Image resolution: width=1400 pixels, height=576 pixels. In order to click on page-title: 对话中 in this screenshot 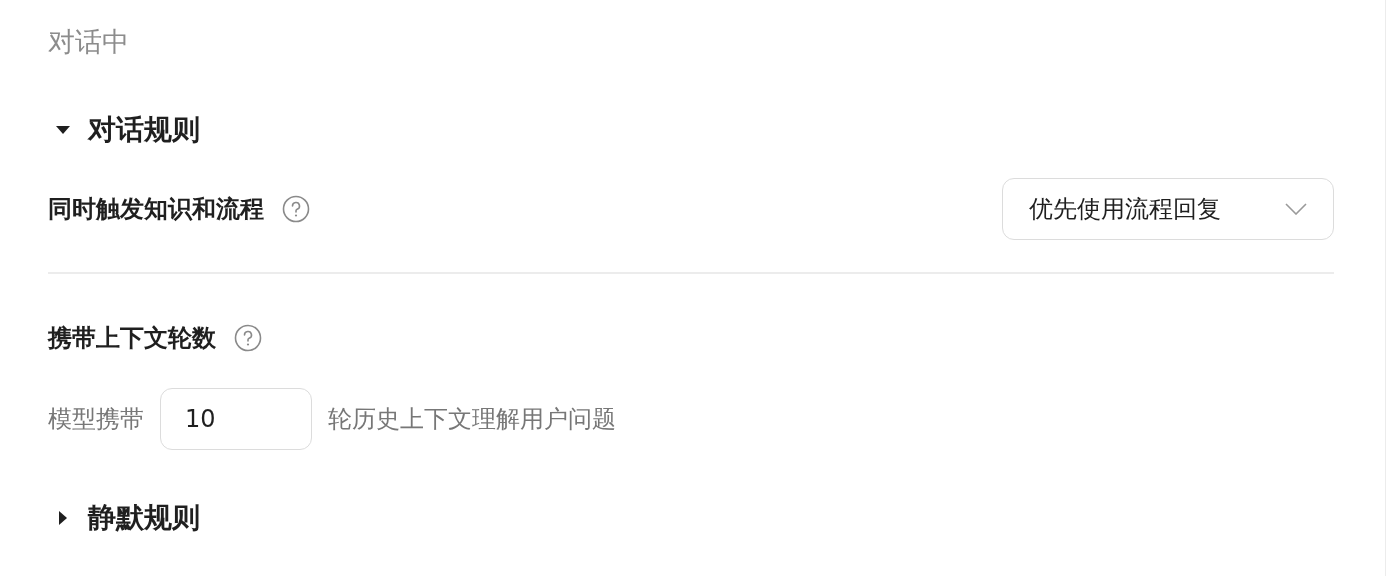, I will do `click(89, 42)`.